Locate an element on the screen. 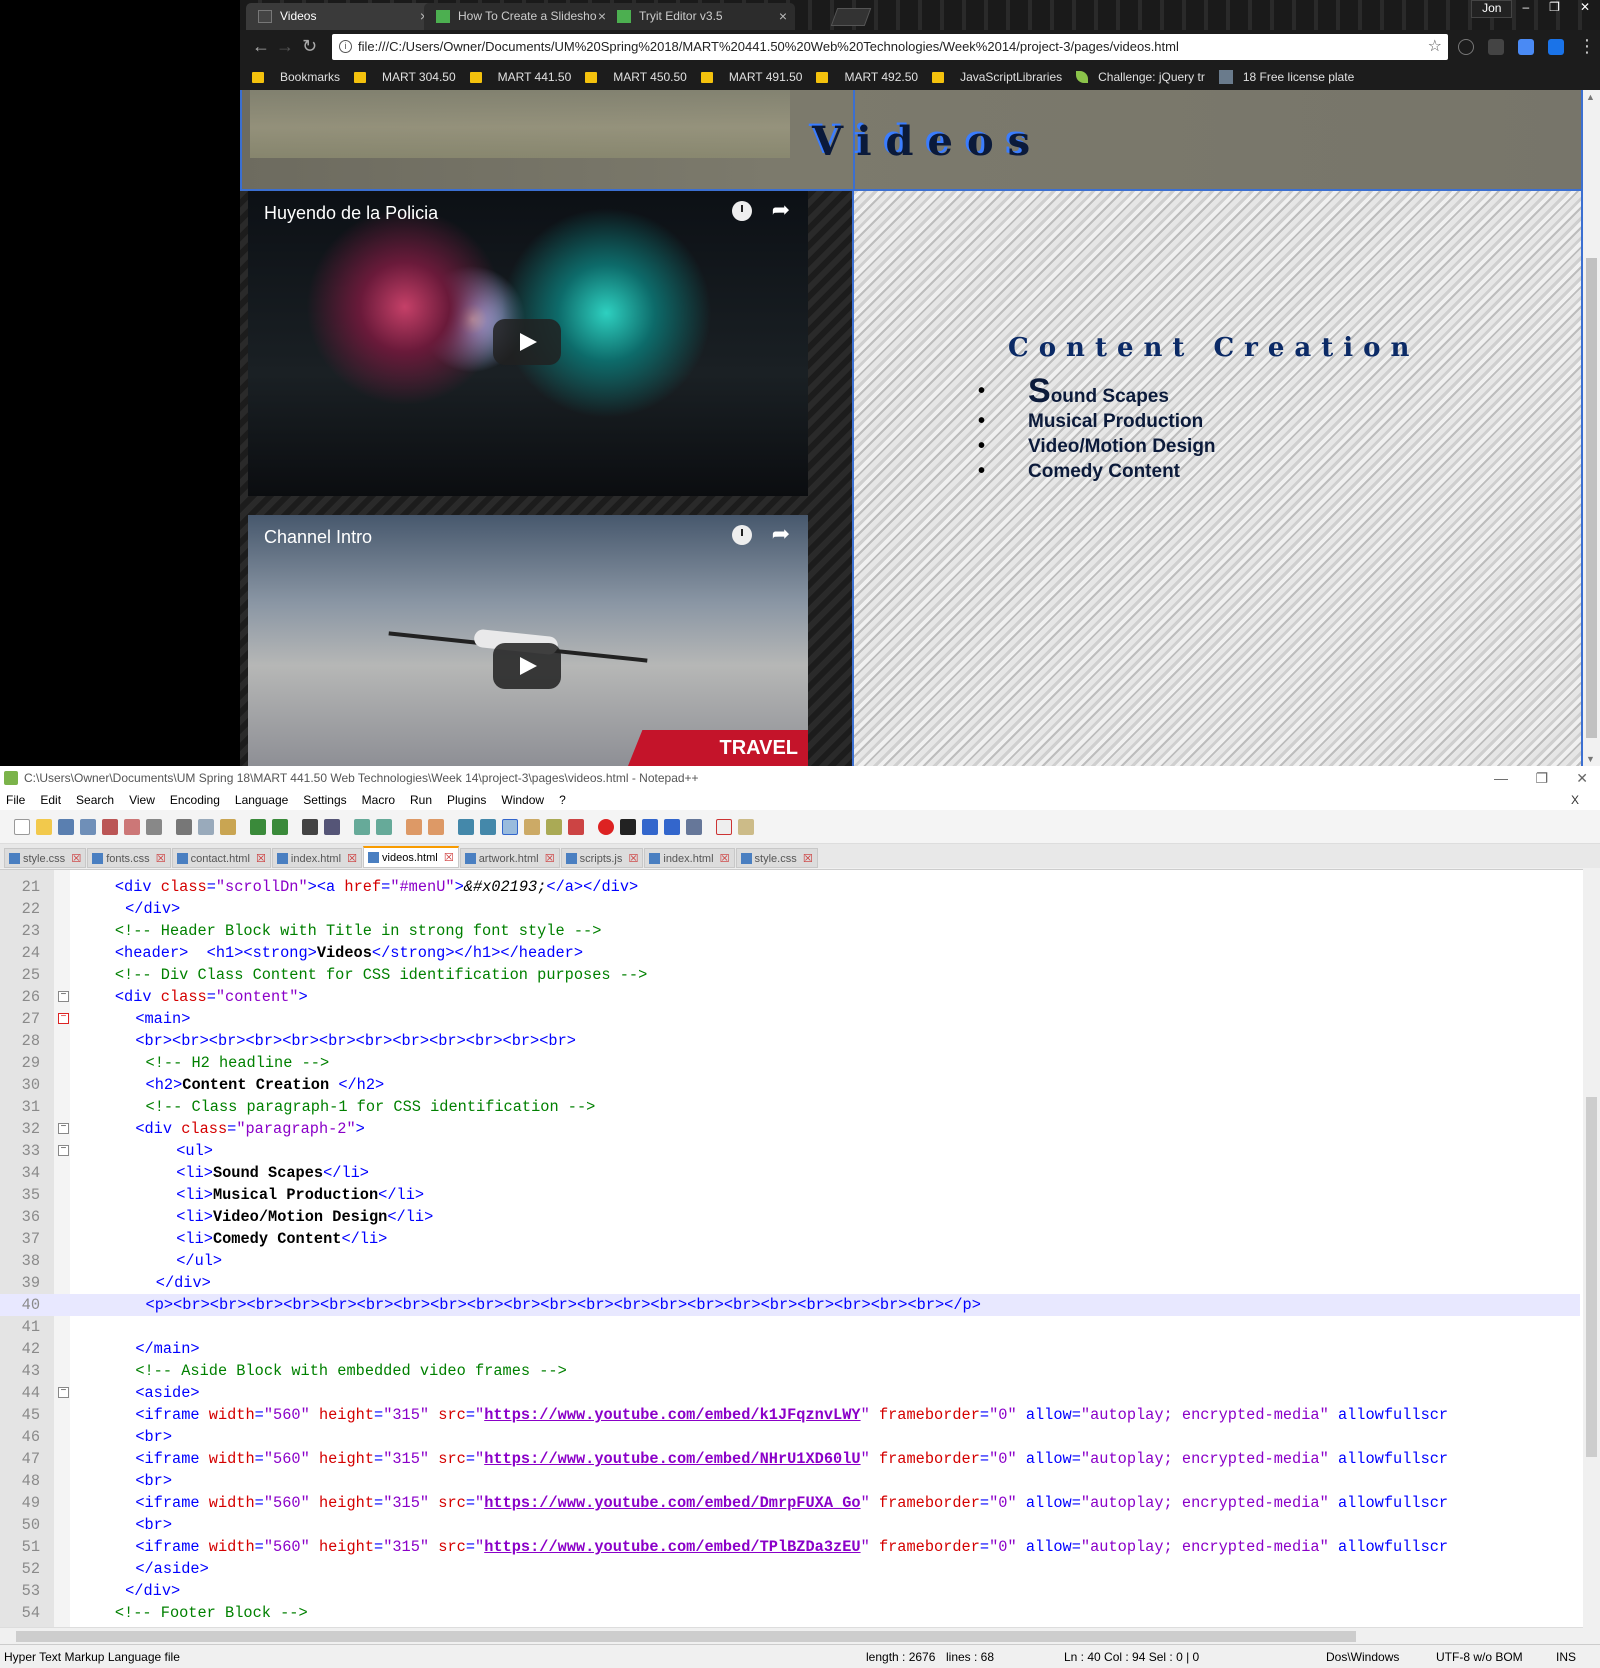 This screenshot has width=1600, height=1668. video-title: Channel Intro is located at coordinates (318, 537).